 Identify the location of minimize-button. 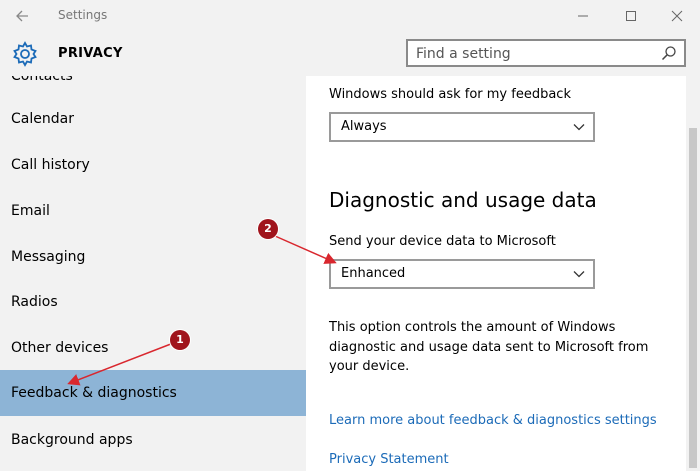
(583, 16).